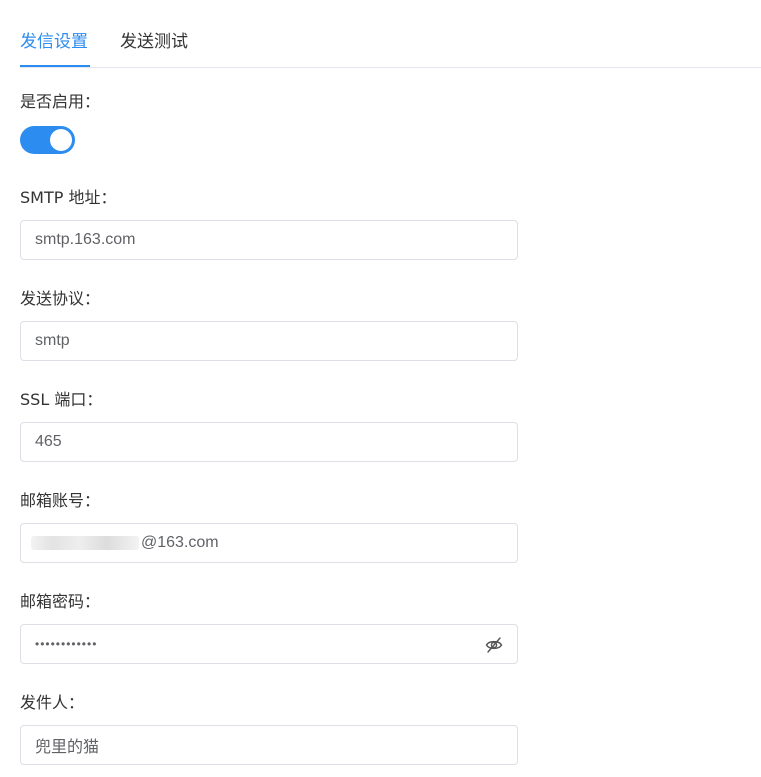  I want to click on smtp-address-label: SMTP 地址：, so click(68, 197).